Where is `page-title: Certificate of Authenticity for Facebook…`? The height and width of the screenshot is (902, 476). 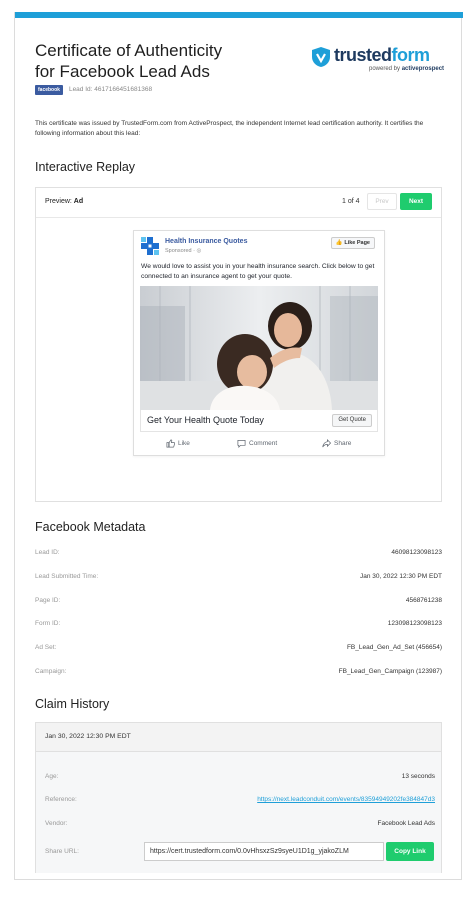 page-title: Certificate of Authenticity for Facebook… is located at coordinates (155, 61).